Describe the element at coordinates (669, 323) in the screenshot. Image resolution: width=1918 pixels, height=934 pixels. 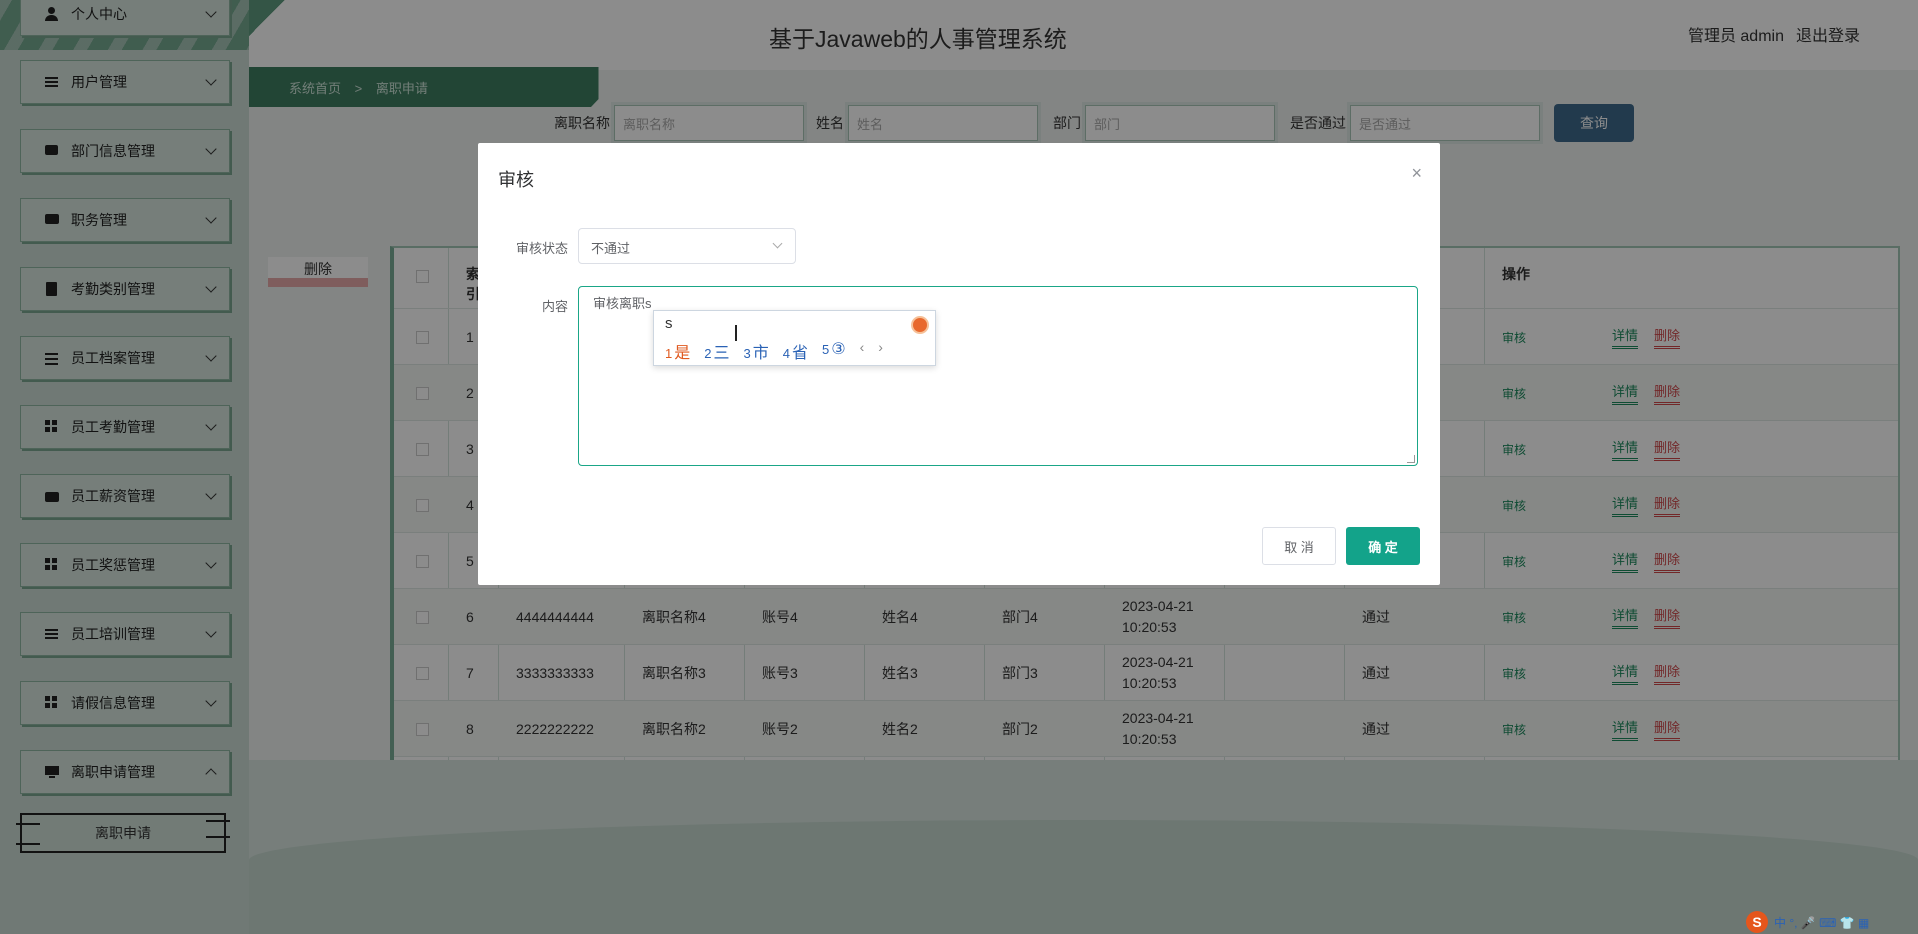
I see `ime-typed-text: s` at that location.